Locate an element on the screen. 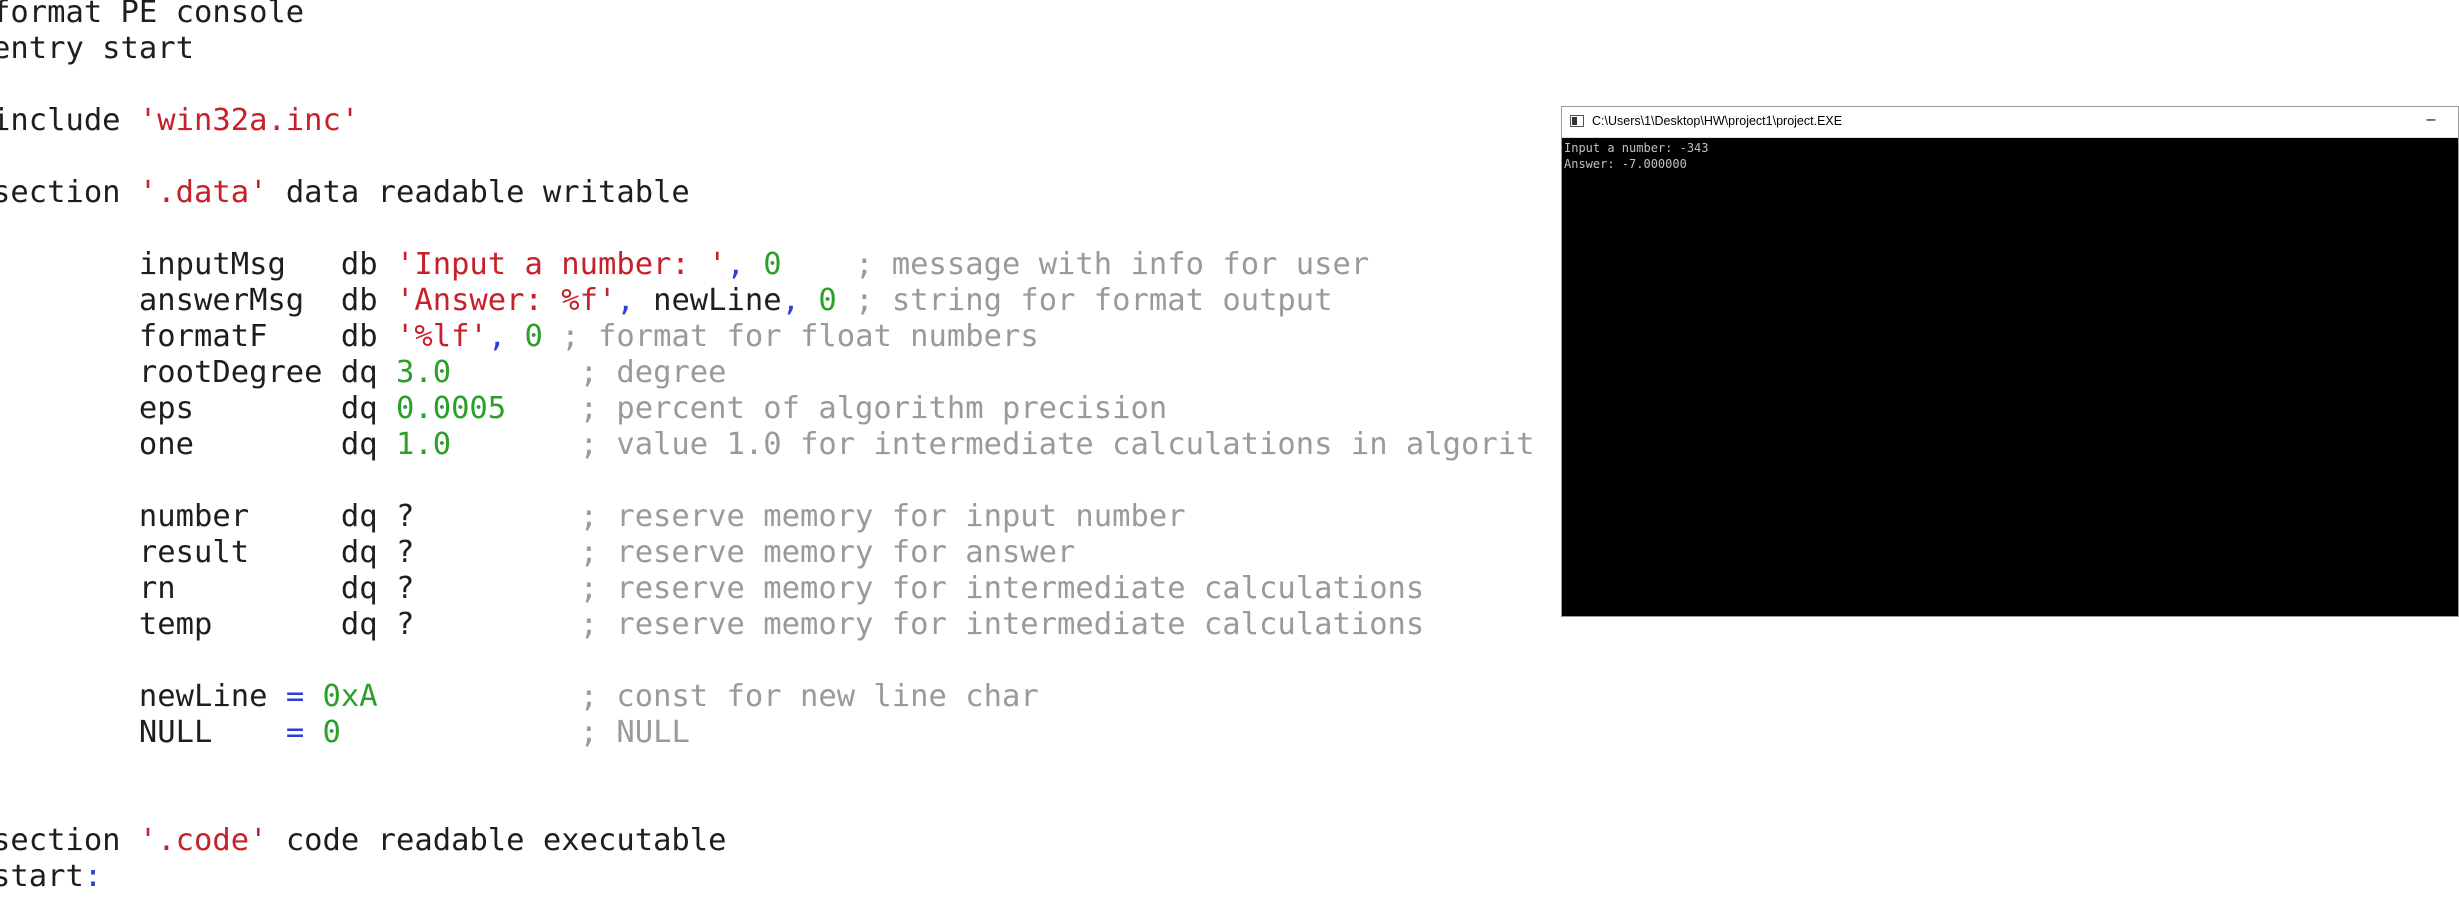 The image size is (2459, 903). console-output-line: Answer: -7.000000 is located at coordinates (1625, 164).